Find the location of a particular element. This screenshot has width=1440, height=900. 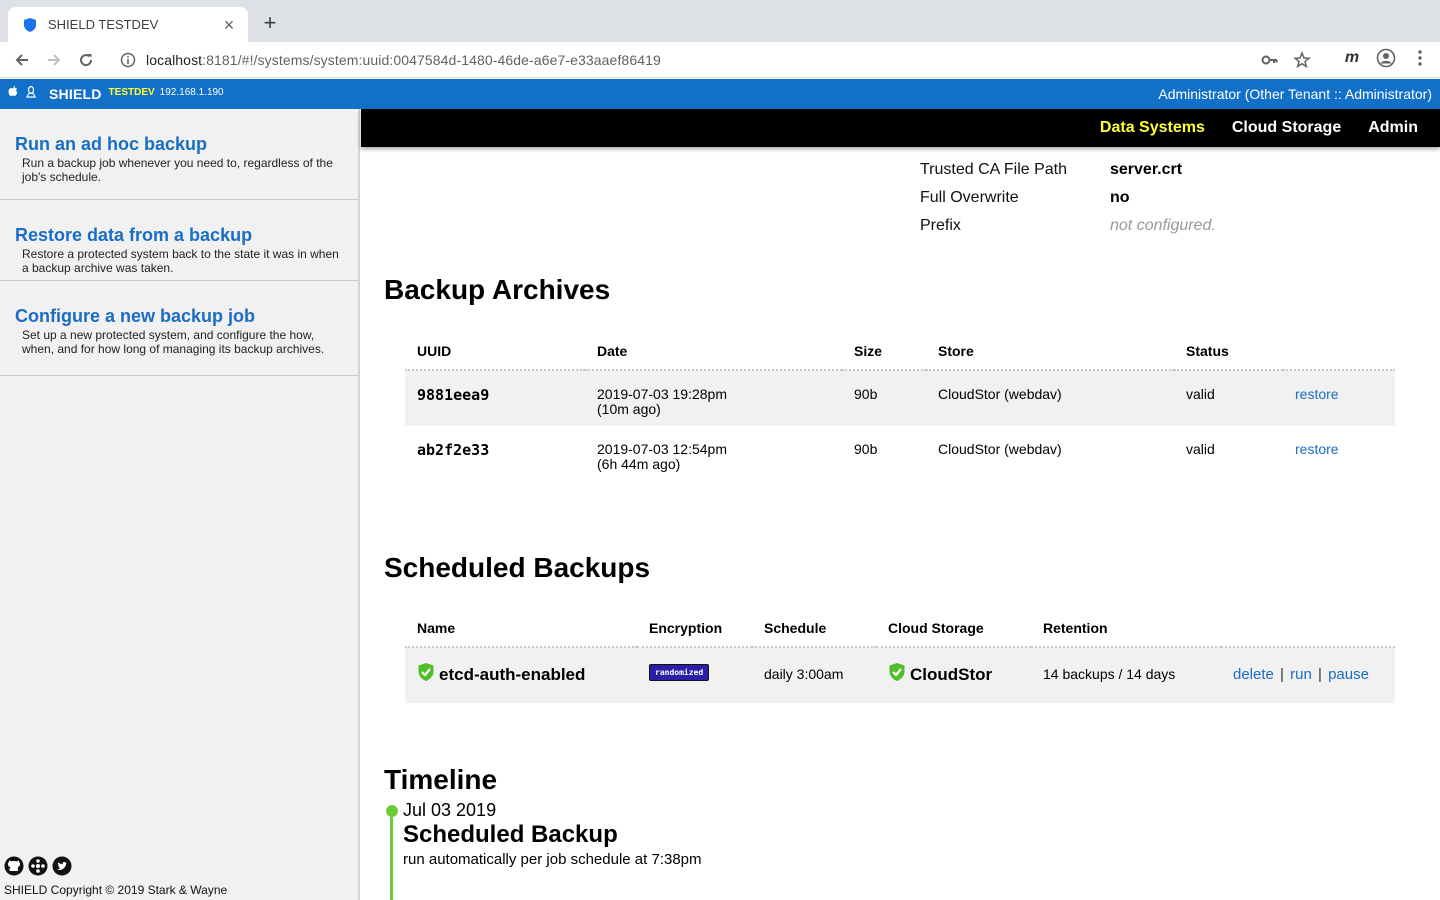

new-tab-icon: + is located at coordinates (270, 23).